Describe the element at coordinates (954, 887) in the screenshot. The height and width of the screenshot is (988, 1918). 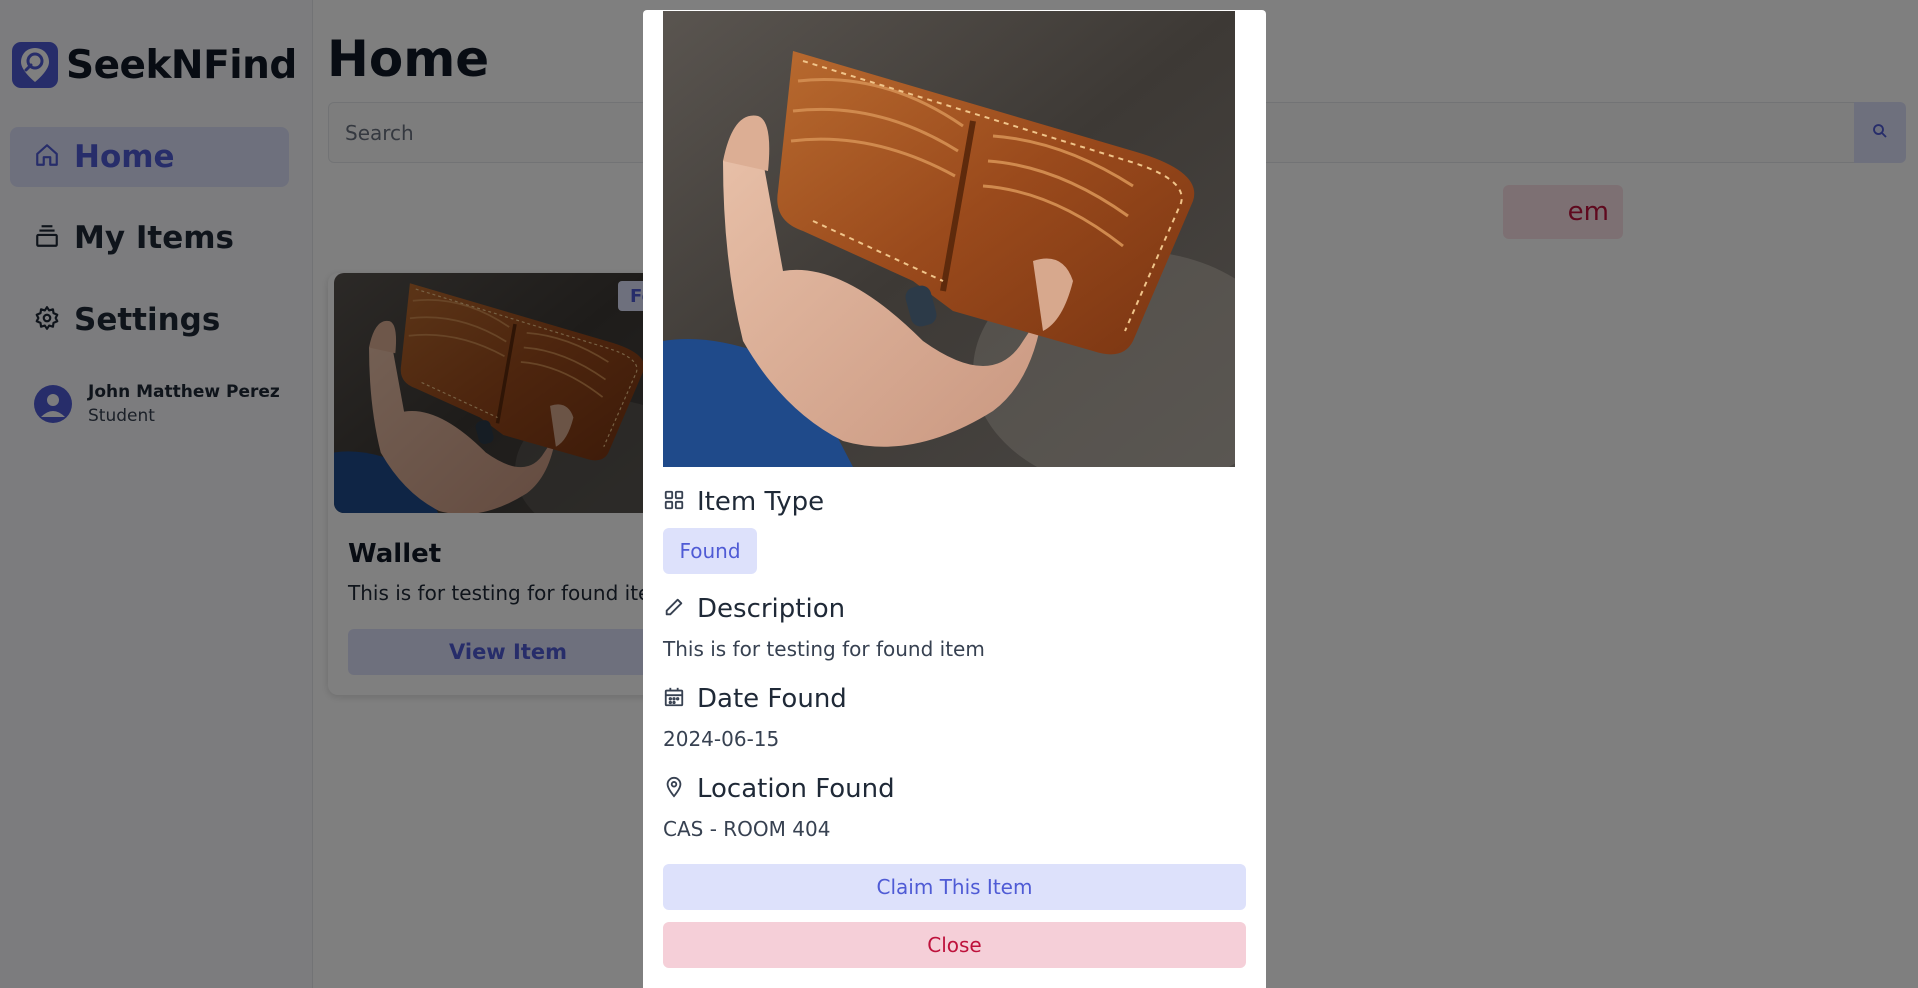
I see `claim-item-button: Claim This Item` at that location.